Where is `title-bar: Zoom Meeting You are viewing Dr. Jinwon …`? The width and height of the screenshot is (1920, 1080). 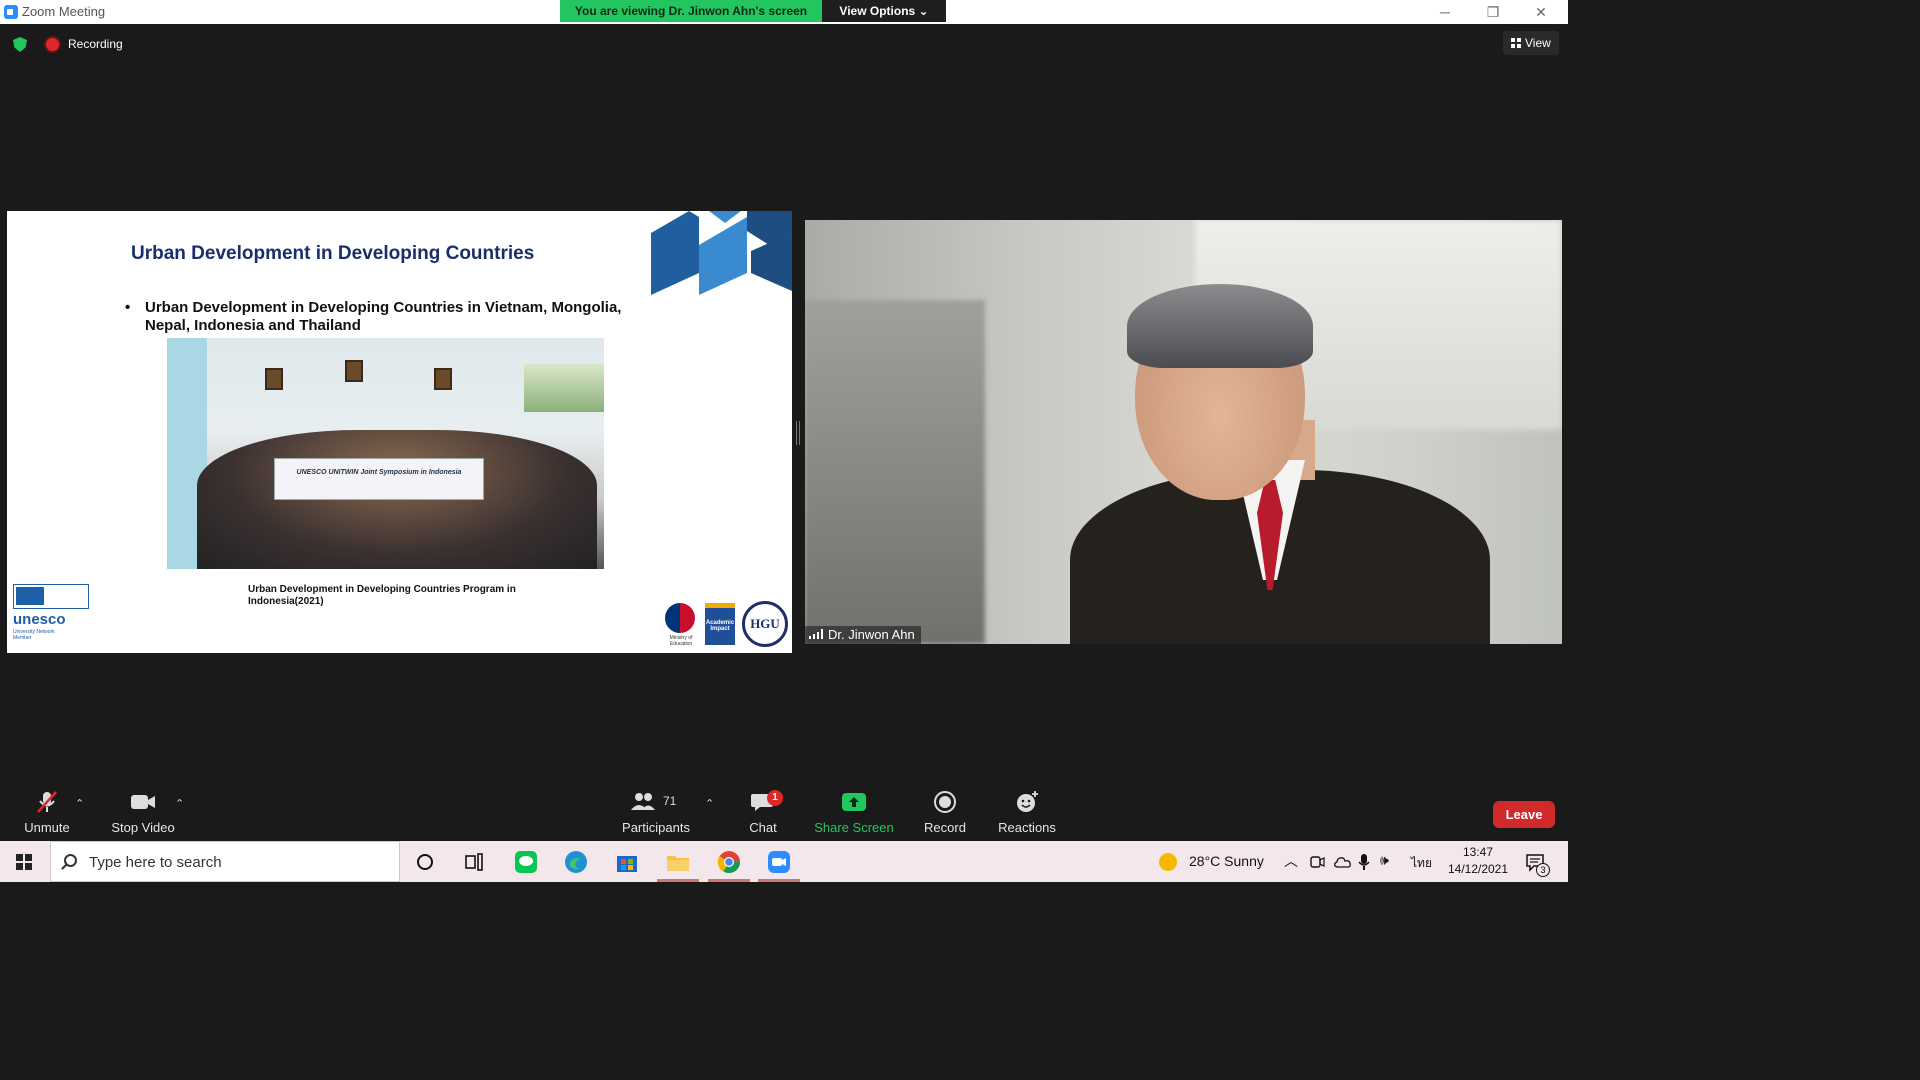
title-bar: Zoom Meeting You are viewing Dr. Jinwon … is located at coordinates (784, 12).